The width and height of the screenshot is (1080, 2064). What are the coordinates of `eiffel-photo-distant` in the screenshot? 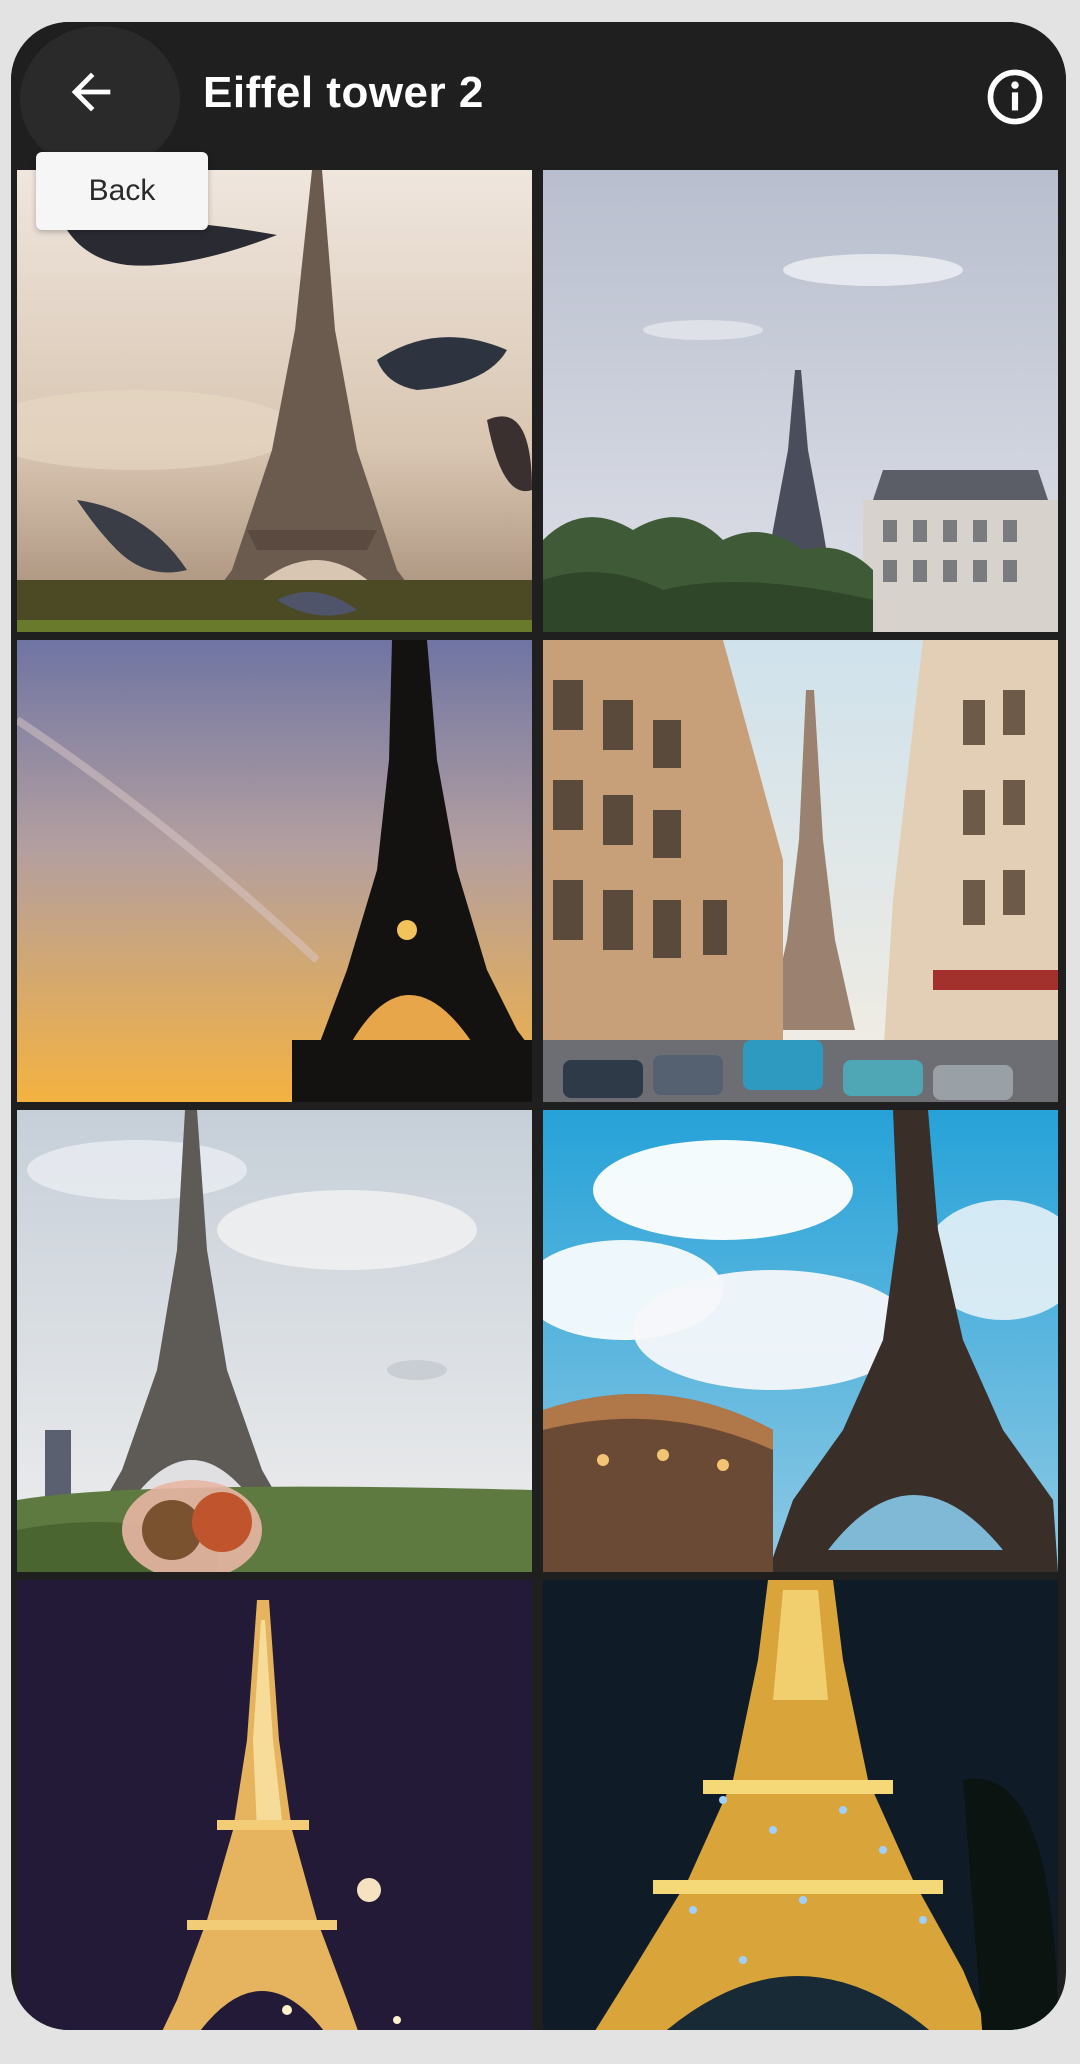 It's located at (800, 401).